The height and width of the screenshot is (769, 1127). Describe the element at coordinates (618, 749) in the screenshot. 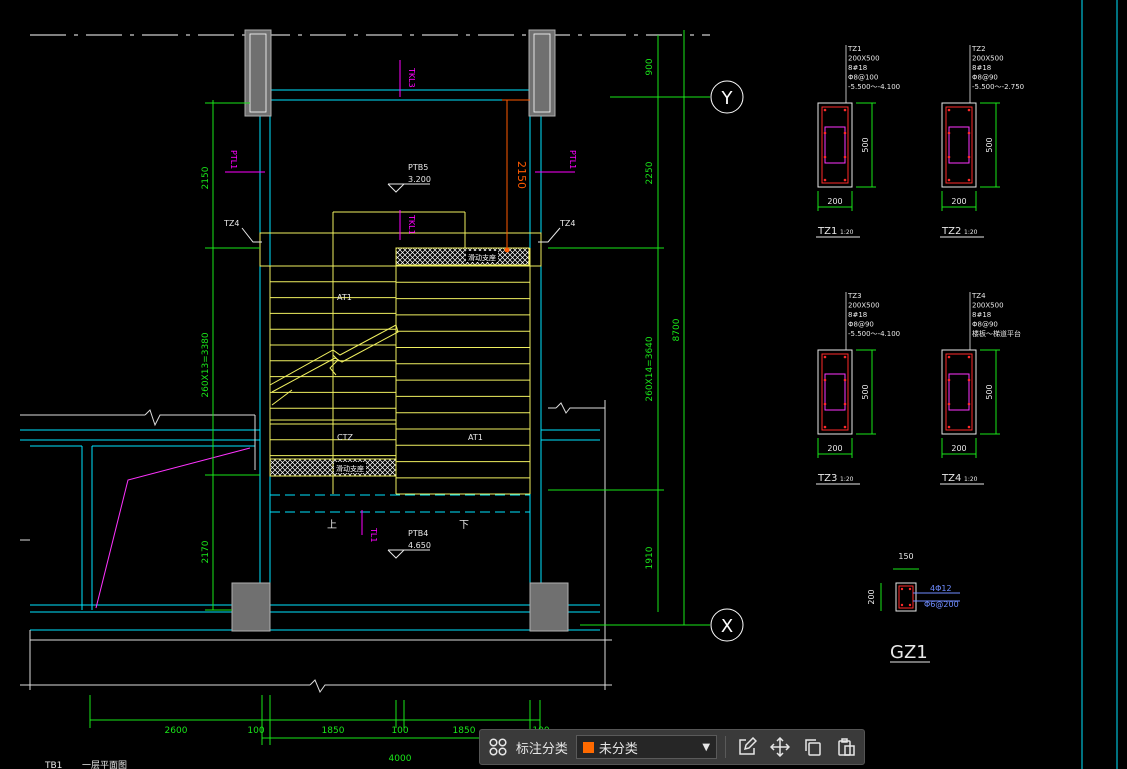

I see `category-dropdown-value: 未分类` at that location.